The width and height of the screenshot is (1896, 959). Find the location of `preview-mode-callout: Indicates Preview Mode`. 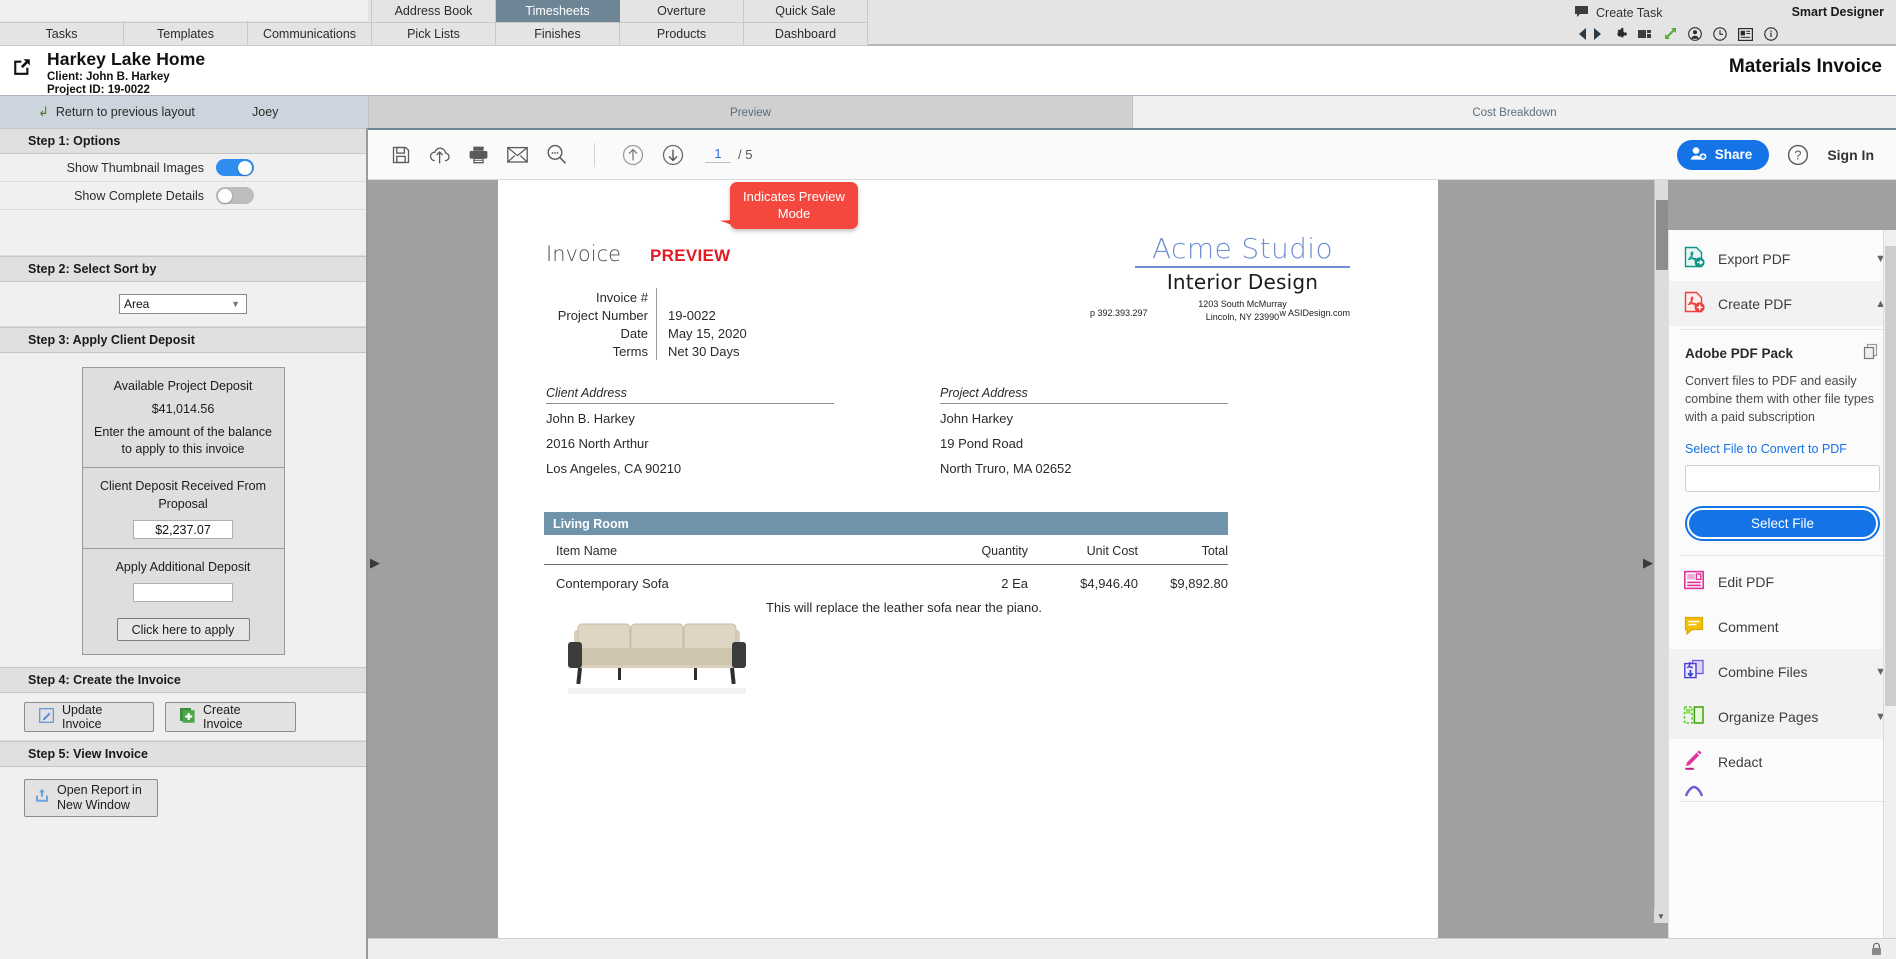

preview-mode-callout: Indicates Preview Mode is located at coordinates (794, 205).